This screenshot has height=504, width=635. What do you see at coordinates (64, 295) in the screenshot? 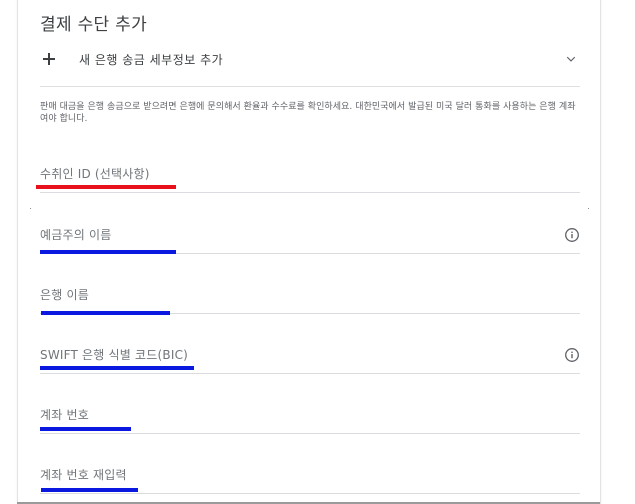
I see `bank-name-label: 은행 이름` at bounding box center [64, 295].